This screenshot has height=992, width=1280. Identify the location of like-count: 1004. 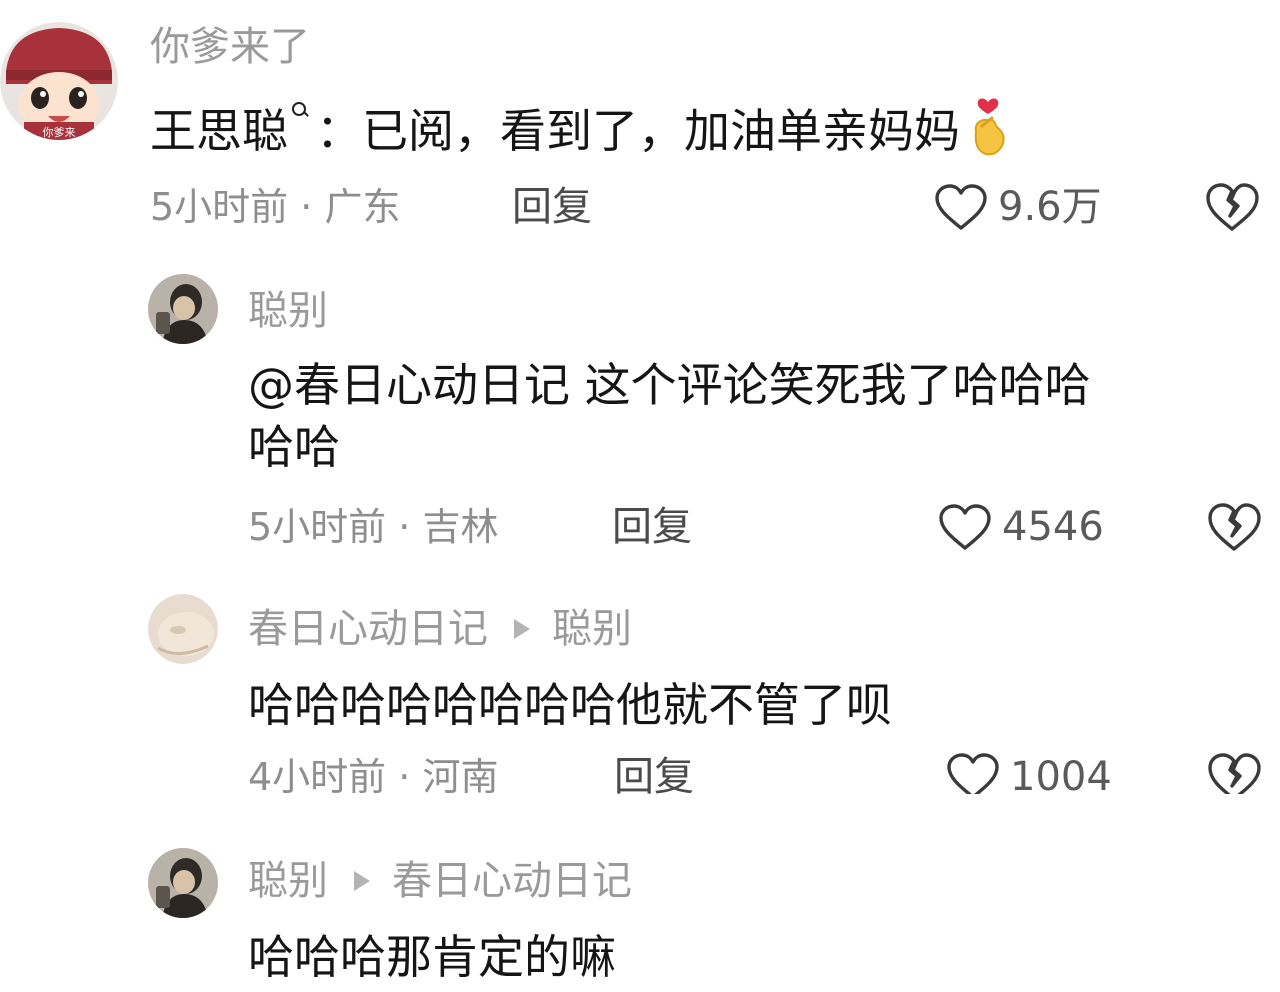
(1061, 774).